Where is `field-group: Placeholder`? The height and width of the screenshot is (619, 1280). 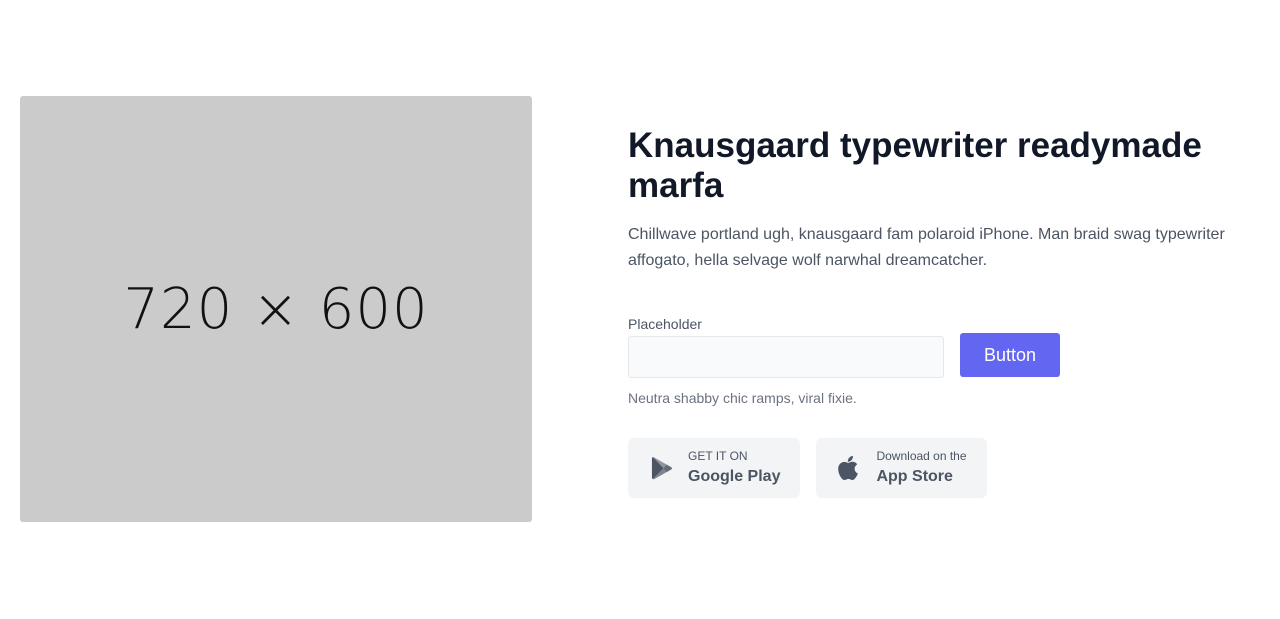 field-group: Placeholder is located at coordinates (786, 346).